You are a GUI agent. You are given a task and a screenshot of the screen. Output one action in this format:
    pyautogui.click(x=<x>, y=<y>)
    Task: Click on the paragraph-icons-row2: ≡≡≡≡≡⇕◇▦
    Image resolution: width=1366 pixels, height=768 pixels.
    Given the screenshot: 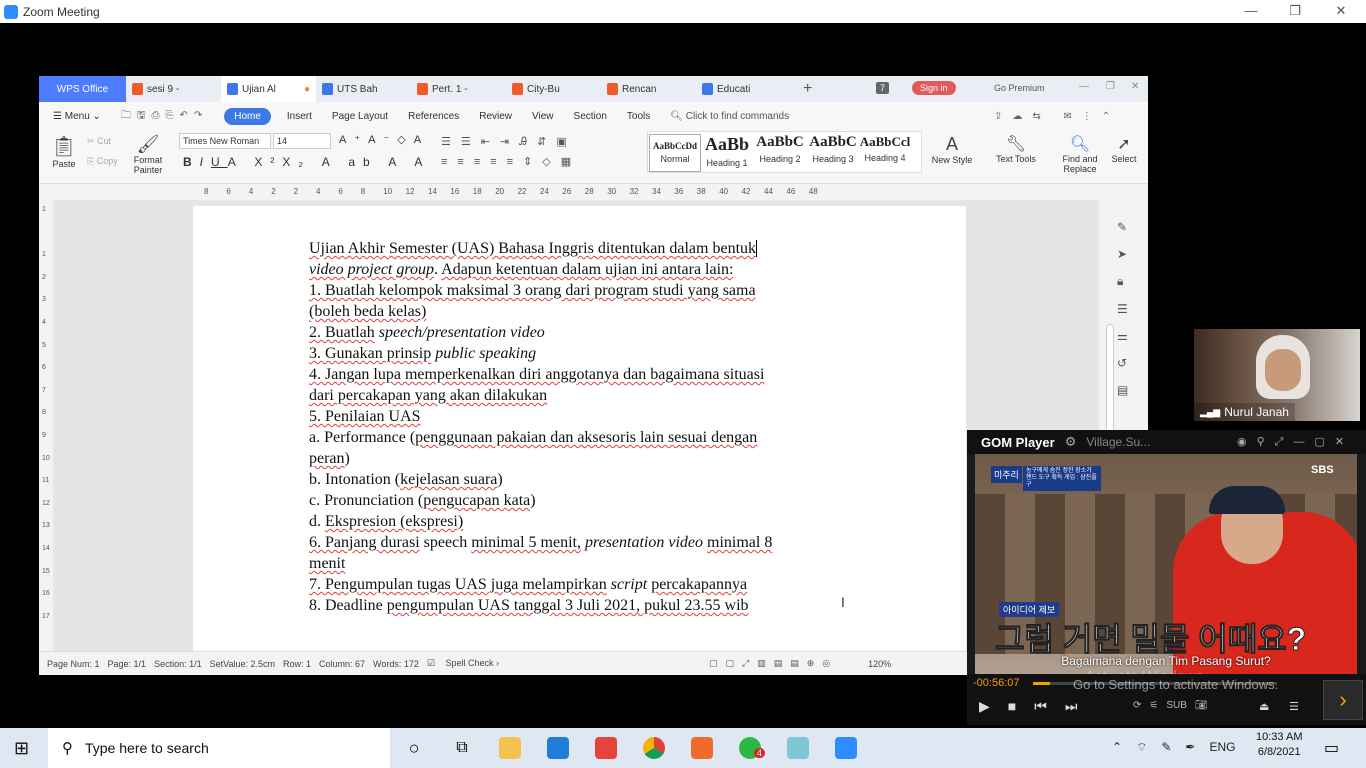 What is the action you would take?
    pyautogui.click(x=511, y=161)
    